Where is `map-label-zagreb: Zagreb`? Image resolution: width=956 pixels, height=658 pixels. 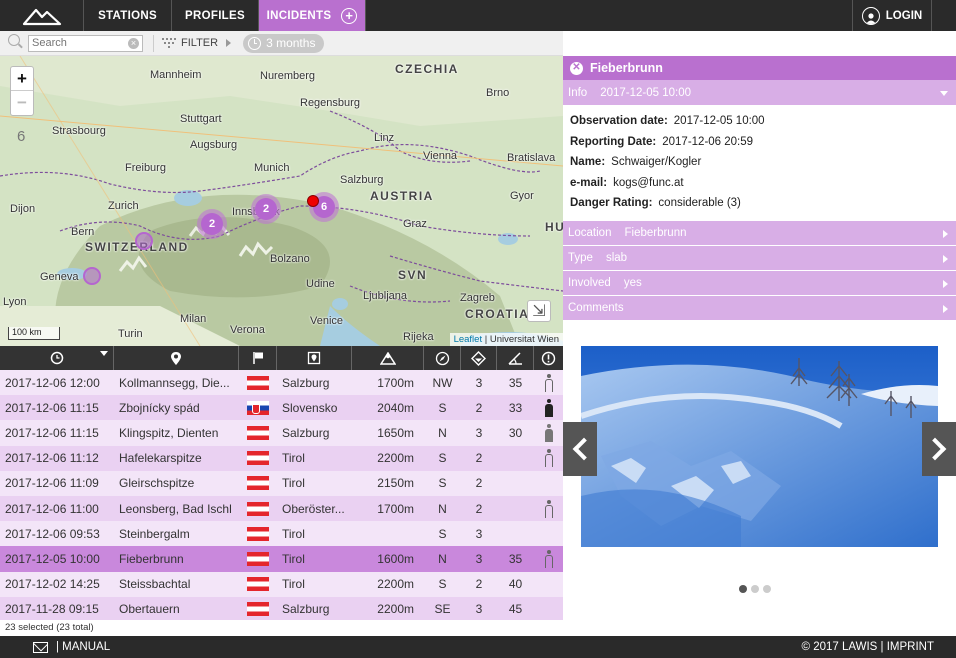
map-label-zagreb: Zagreb is located at coordinates (477, 298).